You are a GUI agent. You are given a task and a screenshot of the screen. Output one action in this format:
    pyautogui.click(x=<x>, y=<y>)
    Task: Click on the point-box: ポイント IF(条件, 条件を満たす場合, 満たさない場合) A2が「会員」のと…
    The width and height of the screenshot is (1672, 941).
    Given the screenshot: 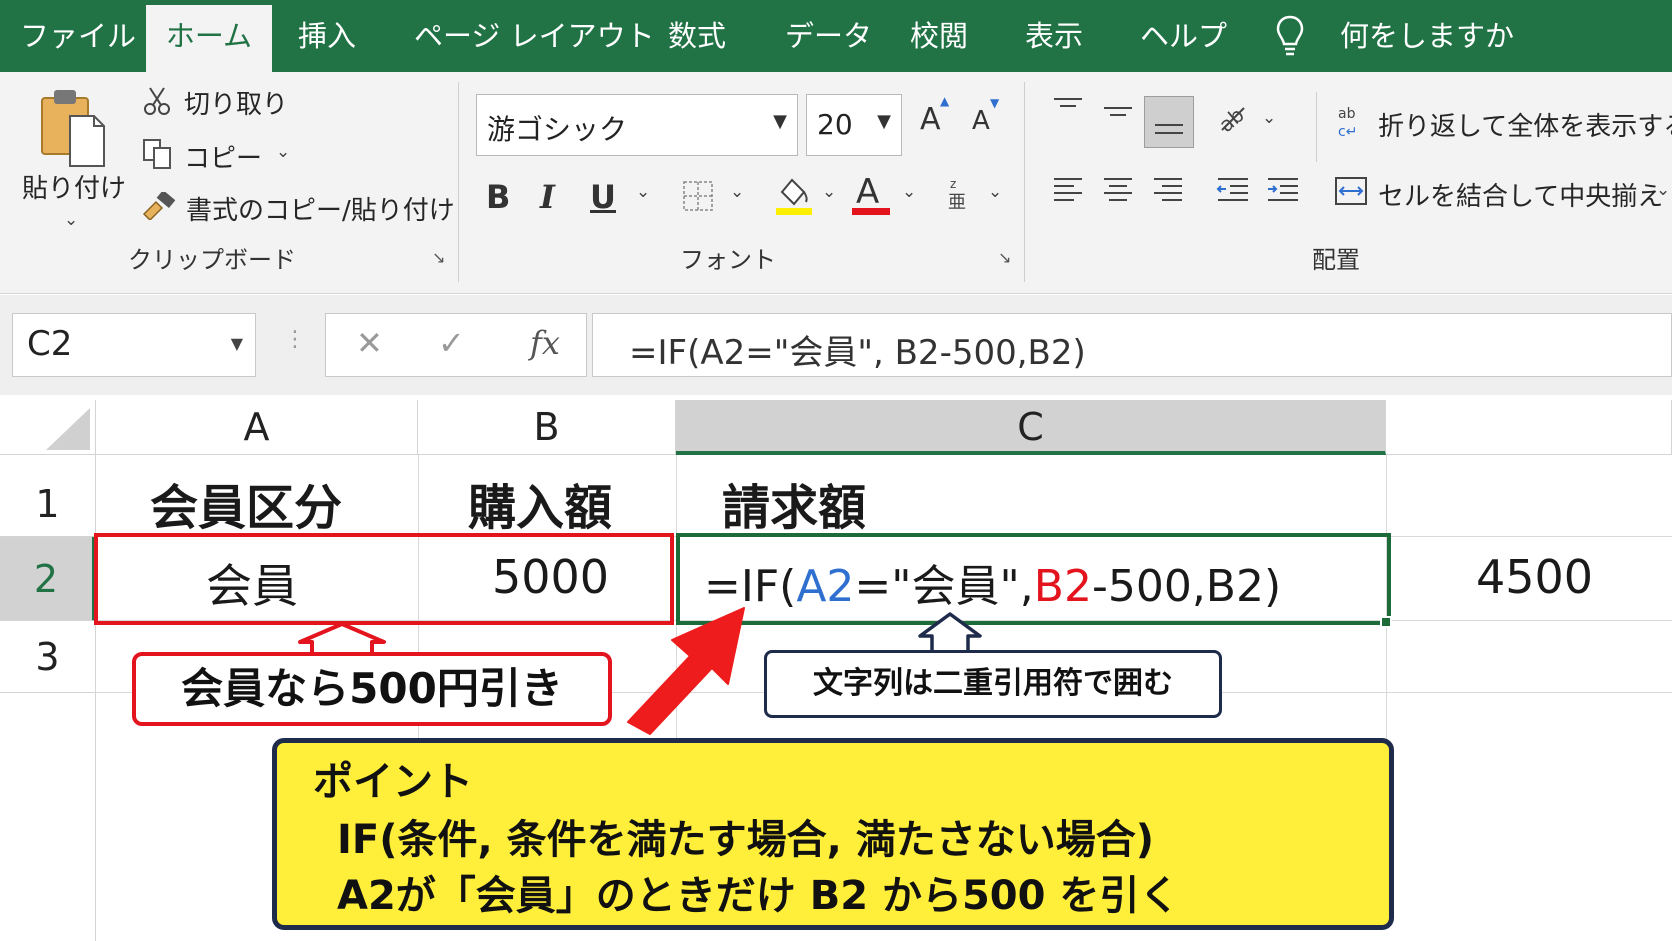 What is the action you would take?
    pyautogui.click(x=833, y=834)
    